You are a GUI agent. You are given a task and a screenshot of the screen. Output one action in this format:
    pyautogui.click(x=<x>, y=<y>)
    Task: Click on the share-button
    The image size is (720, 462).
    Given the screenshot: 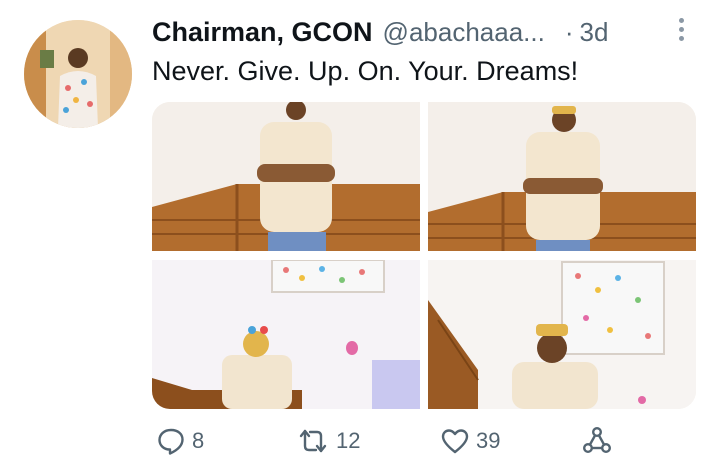 What is the action you would take?
    pyautogui.click(x=597, y=441)
    